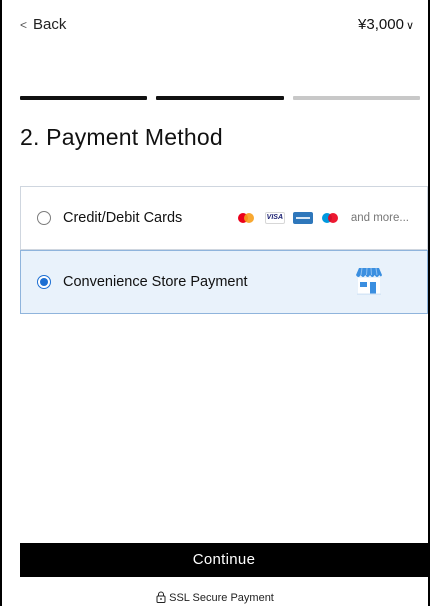 The height and width of the screenshot is (606, 432). Describe the element at coordinates (274, 218) in the screenshot. I see `visa-icon: VISA` at that location.